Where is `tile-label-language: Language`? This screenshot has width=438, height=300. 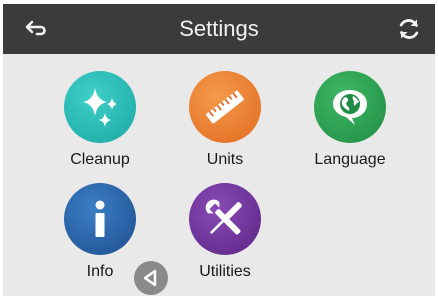 tile-label-language: Language is located at coordinates (350, 159).